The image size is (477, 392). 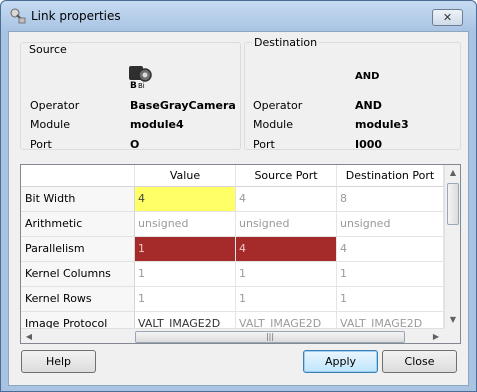 What do you see at coordinates (264, 144) in the screenshot?
I see `destination-port-label: Port` at bounding box center [264, 144].